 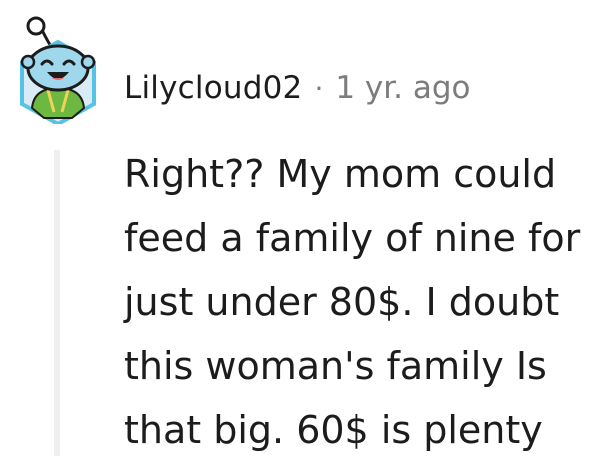 I want to click on snoo-avatar-icon, so click(x=58, y=71).